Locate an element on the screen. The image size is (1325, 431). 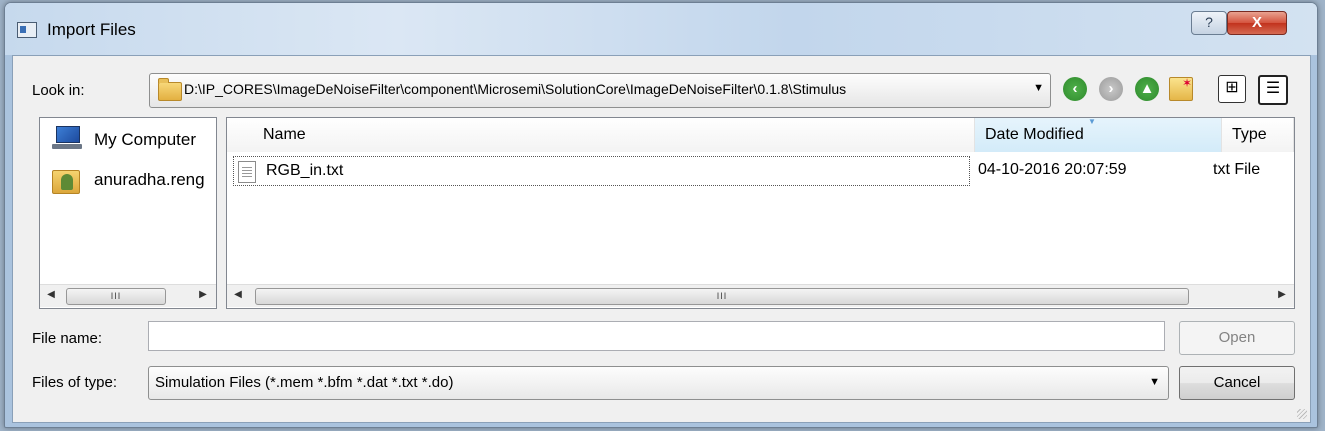
column-header-type: Type is located at coordinates (1258, 135).